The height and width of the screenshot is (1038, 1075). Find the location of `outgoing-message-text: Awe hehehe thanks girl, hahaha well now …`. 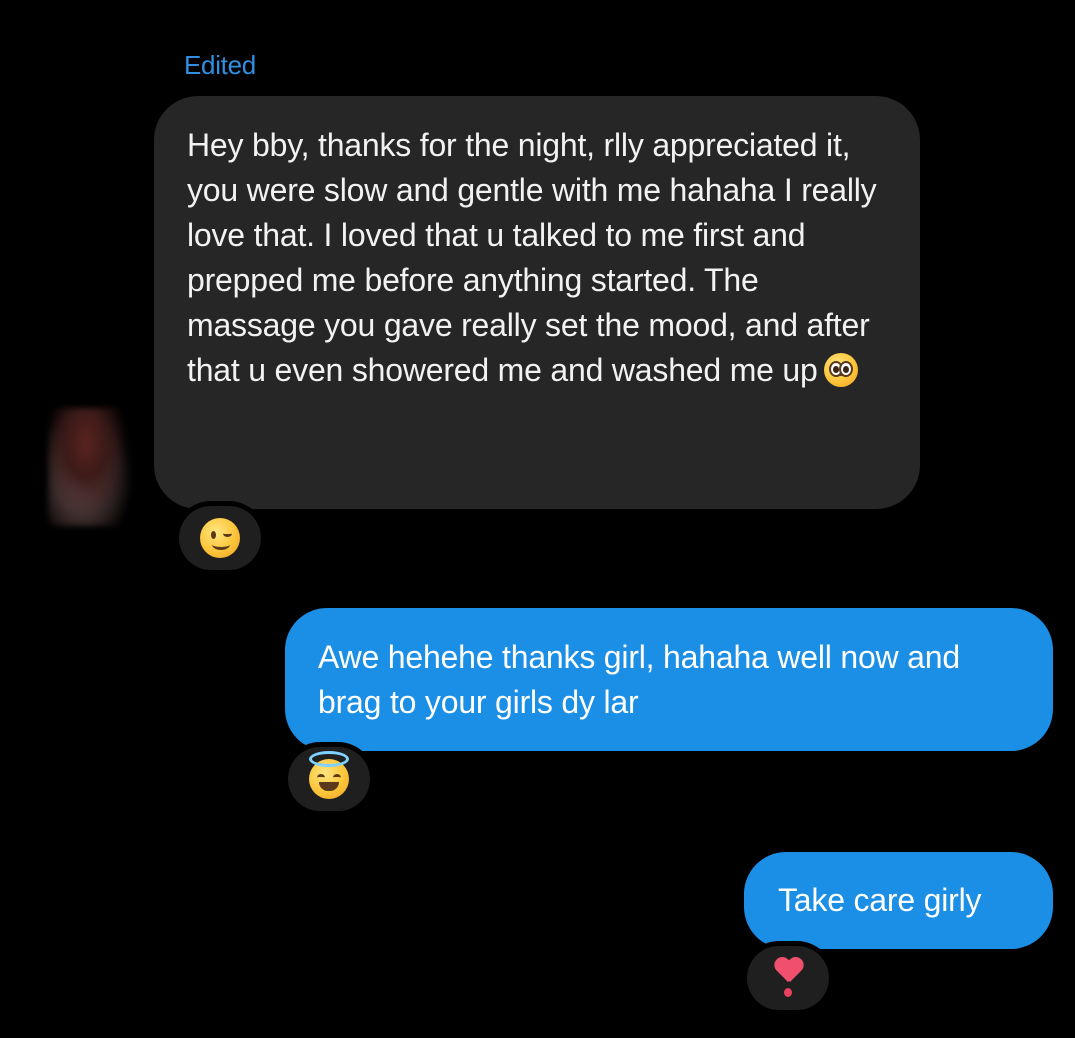

outgoing-message-text: Awe hehehe thanks girl, hahaha well now … is located at coordinates (639, 679).